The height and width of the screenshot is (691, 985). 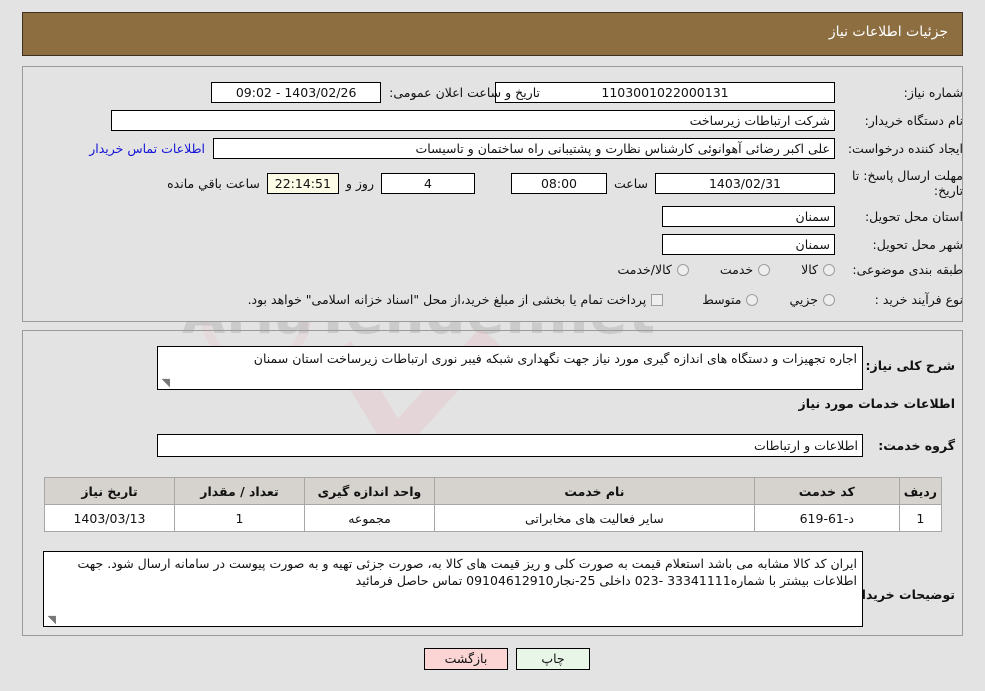 What do you see at coordinates (109, 518) in the screenshot?
I see `cell-need-date: 1403/03/13` at bounding box center [109, 518].